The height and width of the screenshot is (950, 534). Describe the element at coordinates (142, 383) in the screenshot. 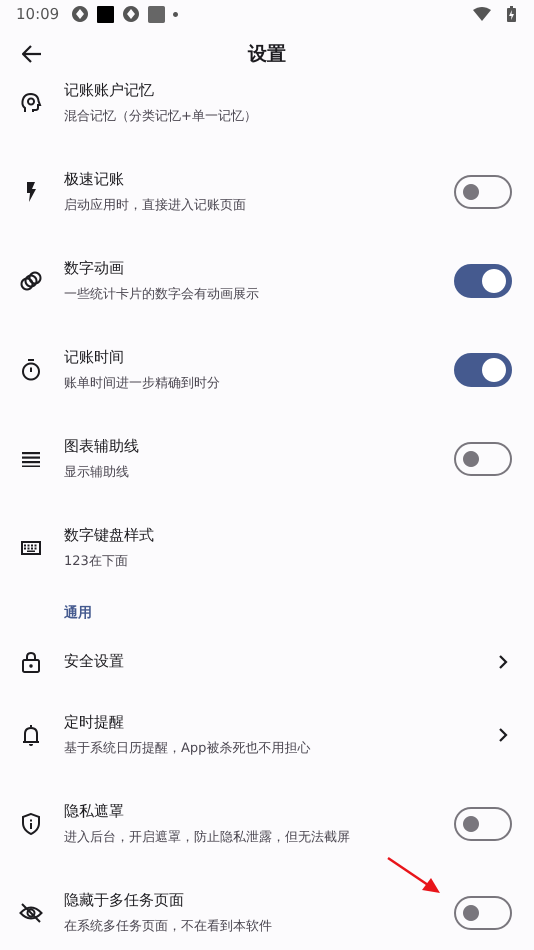

I see `item-description: 账单时间进一步精确到时分` at that location.